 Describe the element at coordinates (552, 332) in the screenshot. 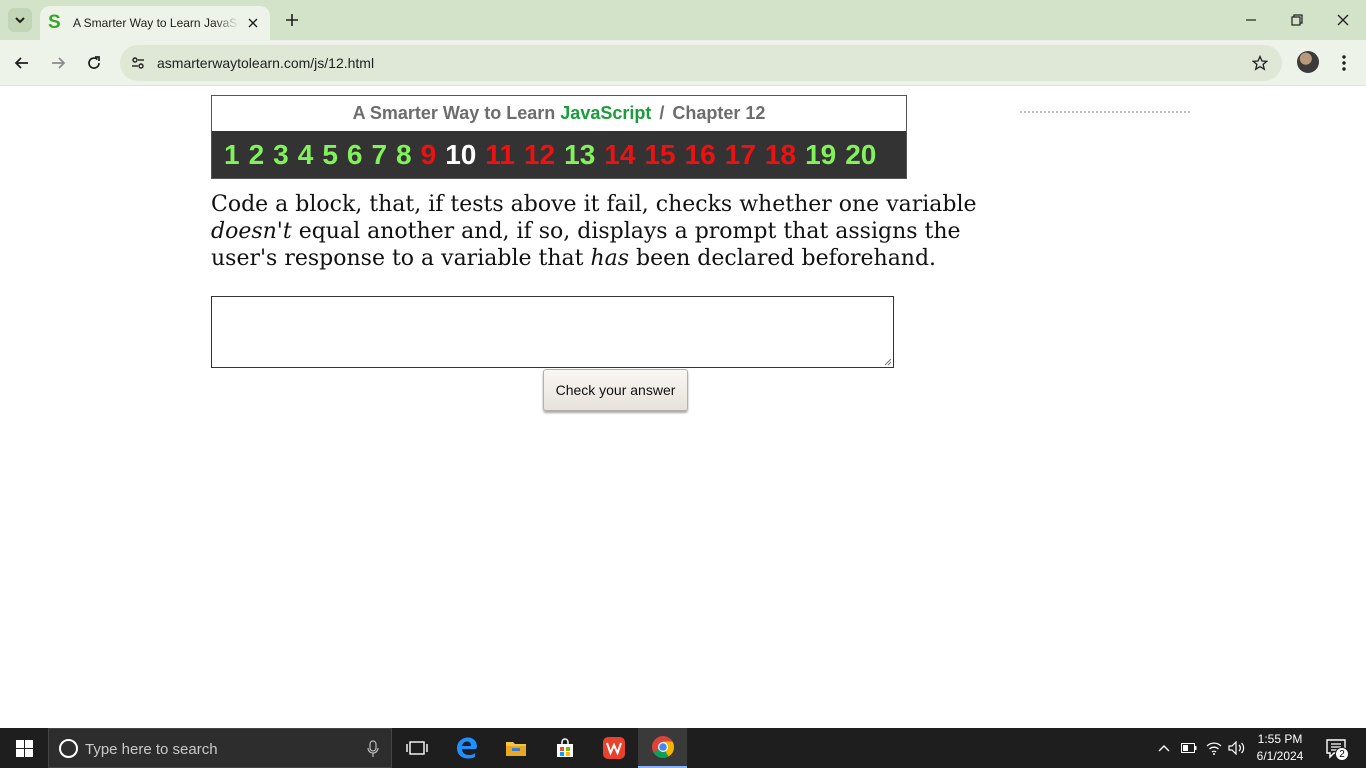

I see `answer-textarea` at that location.